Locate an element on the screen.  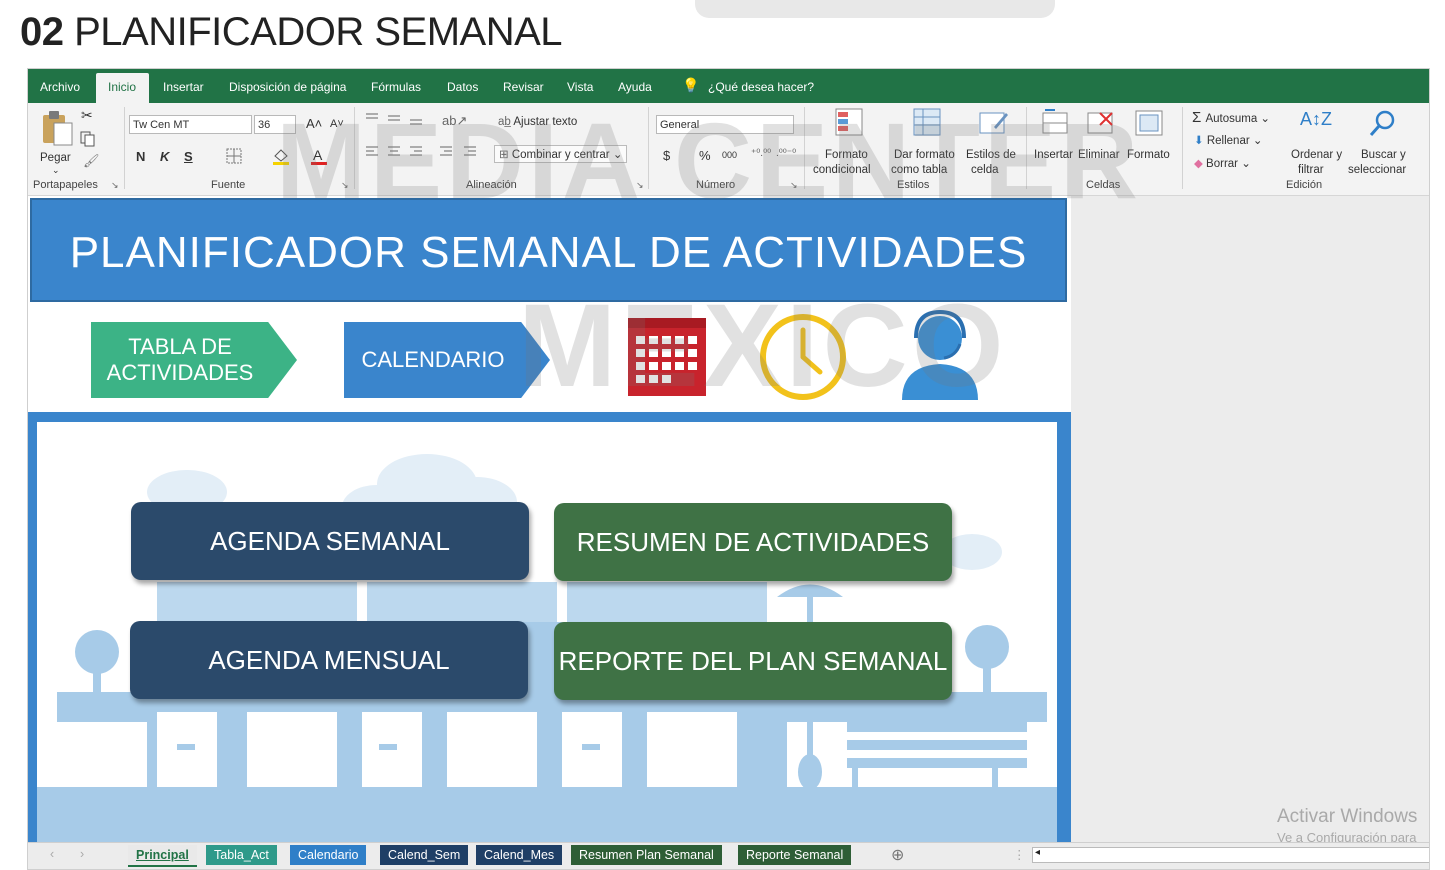
font-name-select: Tw Cen MT is located at coordinates (190, 124).